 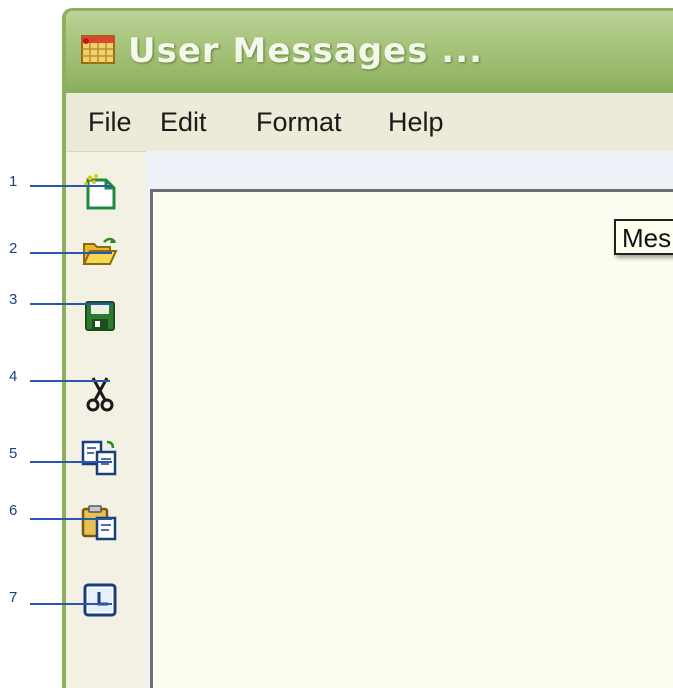 I want to click on menu-file: File, so click(x=110, y=122).